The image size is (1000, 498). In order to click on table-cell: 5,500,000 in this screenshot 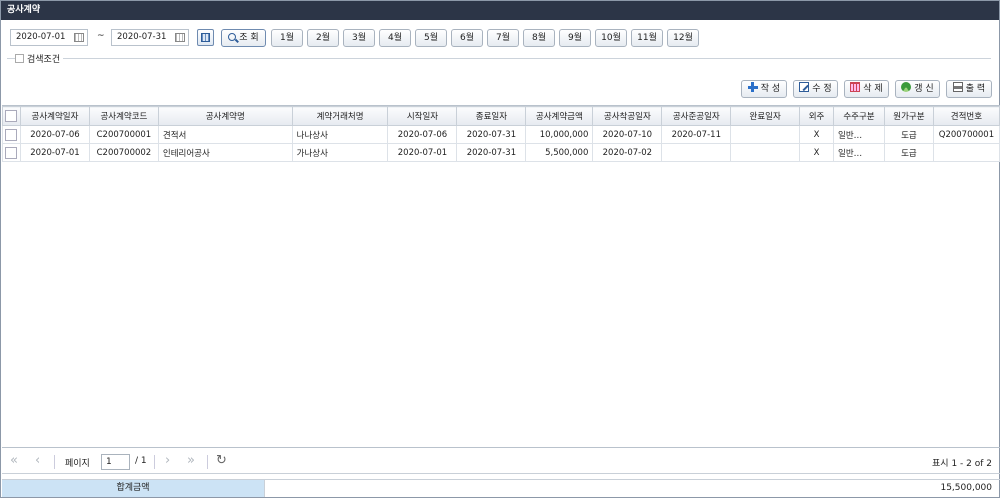, I will do `click(559, 152)`.